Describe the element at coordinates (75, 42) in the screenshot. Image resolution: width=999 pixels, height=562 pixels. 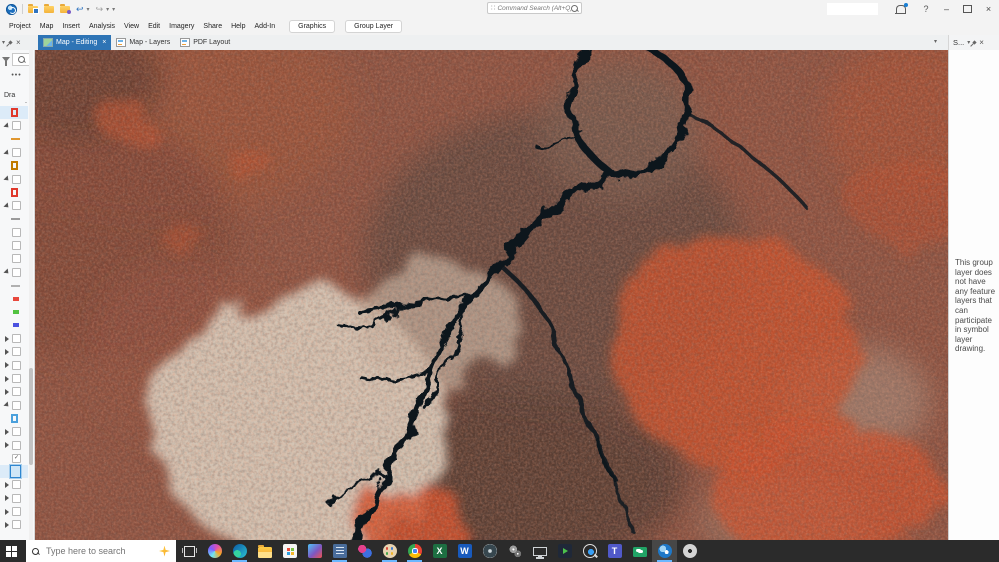
I see `view-tab-map-editing: Map - Editing ×` at that location.